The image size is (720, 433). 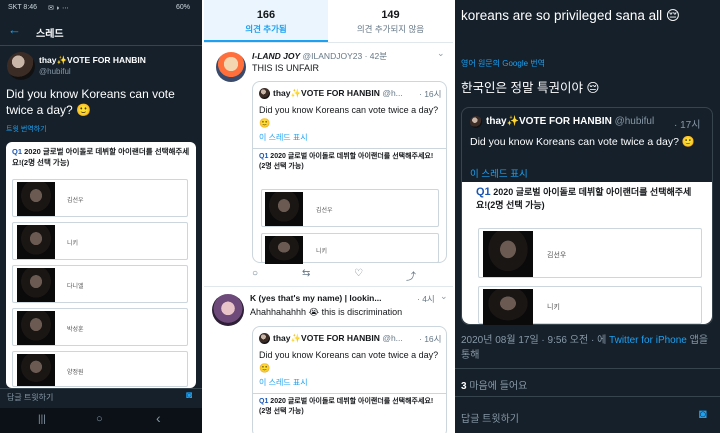 What do you see at coordinates (23, 7) in the screenshot?
I see `status-carrier-time: SKT 8:46` at bounding box center [23, 7].